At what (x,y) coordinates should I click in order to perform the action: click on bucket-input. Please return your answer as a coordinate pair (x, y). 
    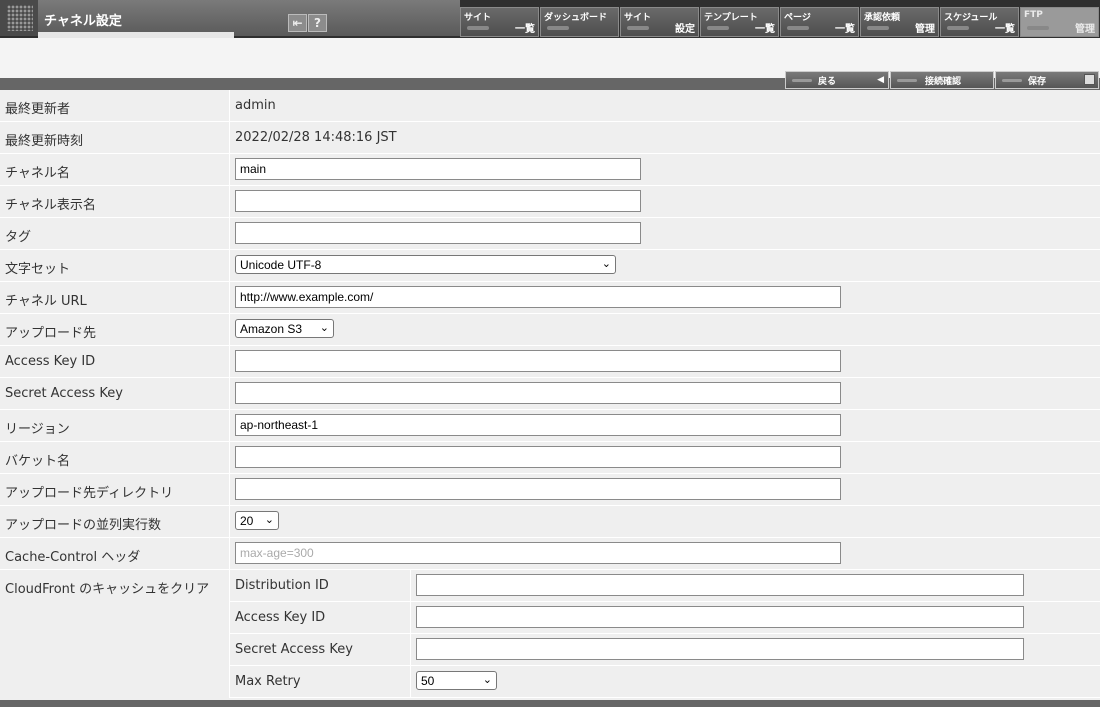
    Looking at the image, I should click on (538, 457).